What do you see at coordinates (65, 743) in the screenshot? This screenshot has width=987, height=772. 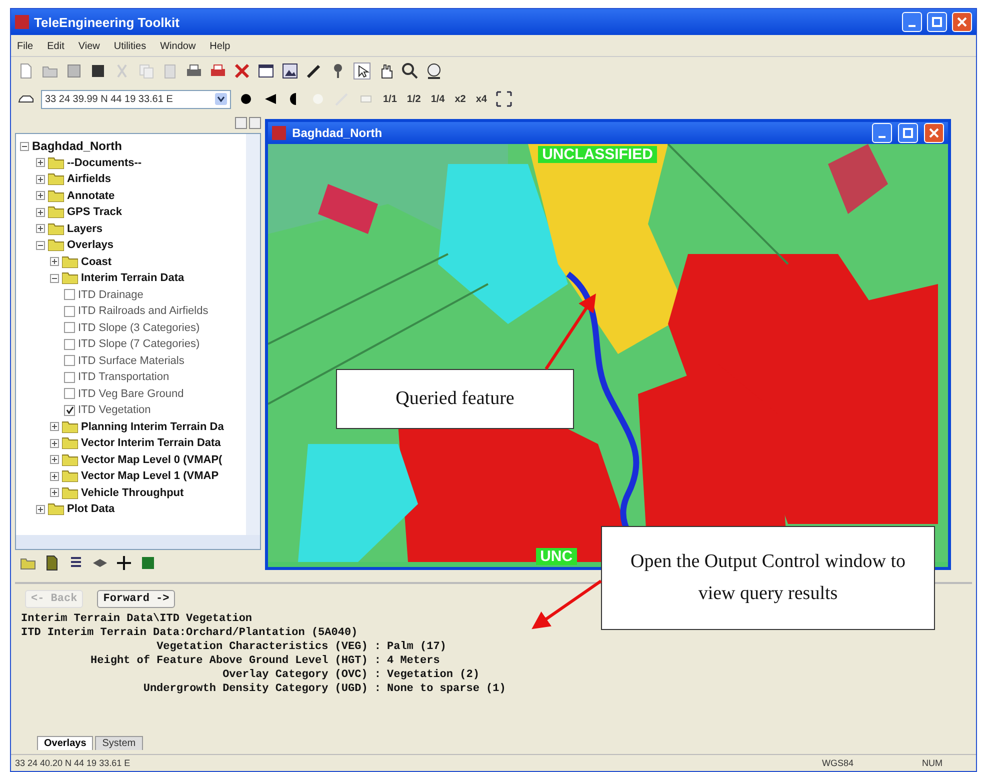 I see `tab: Overlays` at bounding box center [65, 743].